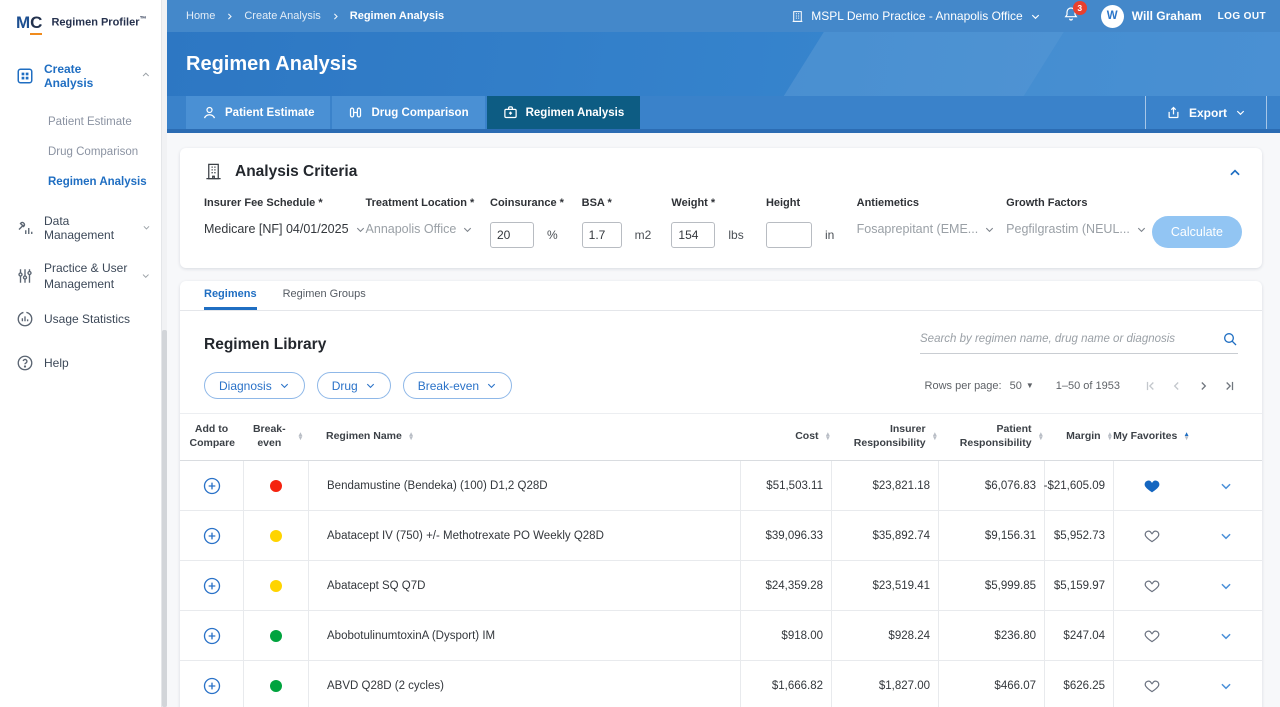  What do you see at coordinates (457, 385) in the screenshot?
I see `filter-break-even: Break-even` at bounding box center [457, 385].